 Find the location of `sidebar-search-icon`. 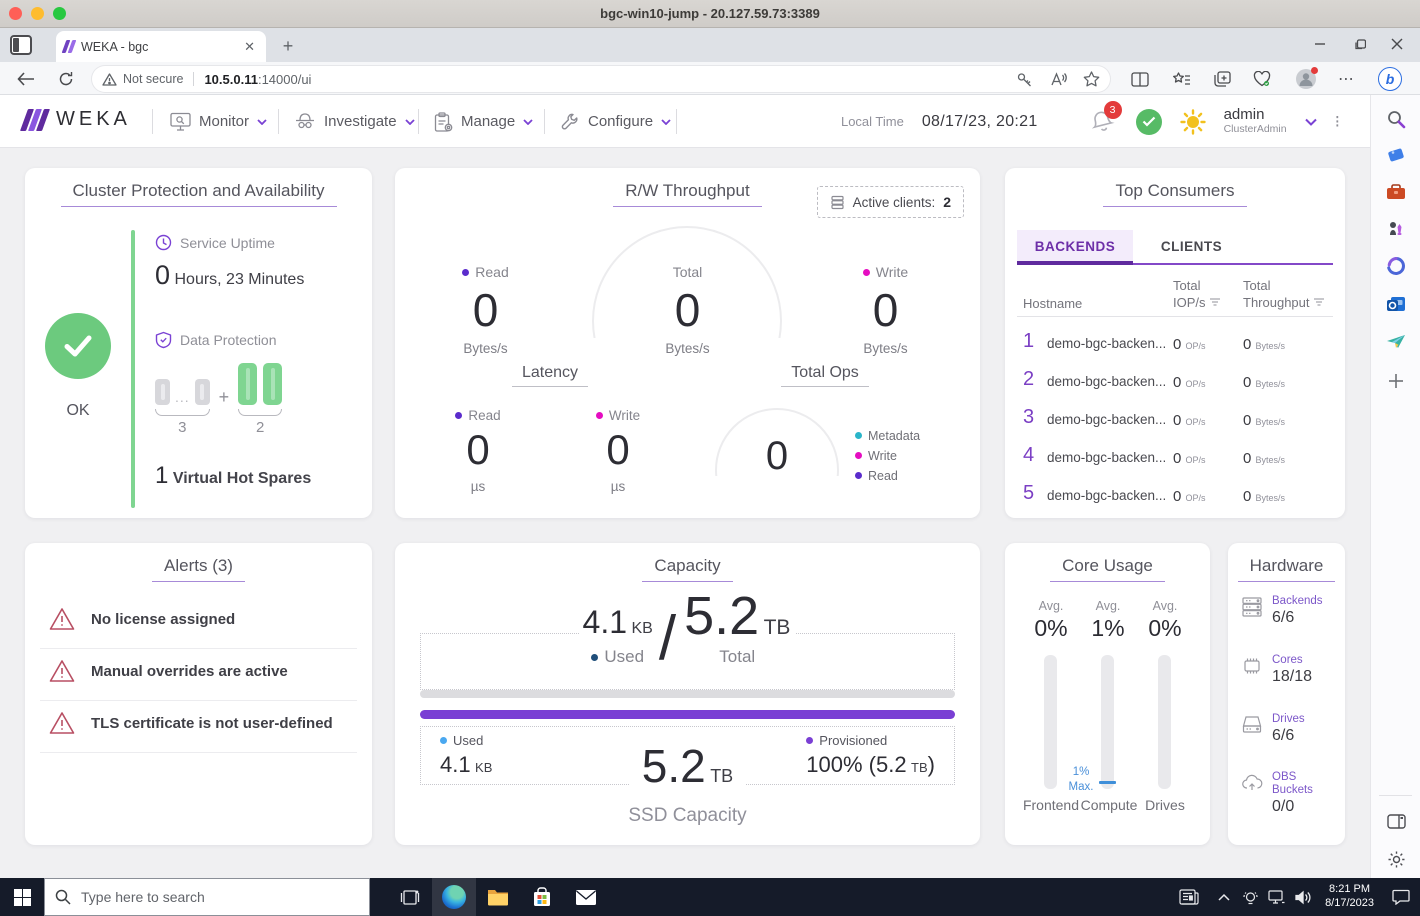

sidebar-search-icon is located at coordinates (1396, 119).